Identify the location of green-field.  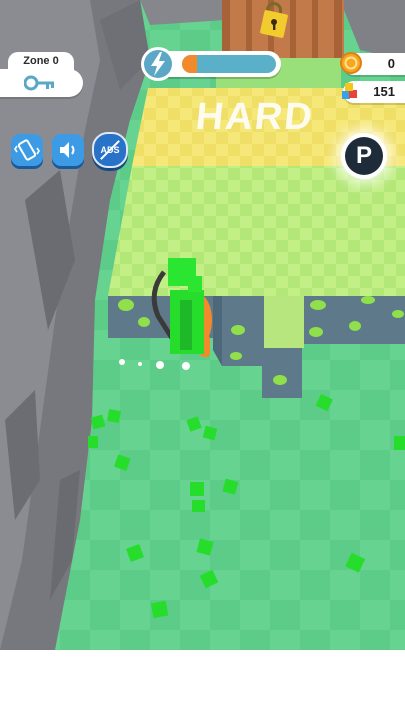
(256, 231).